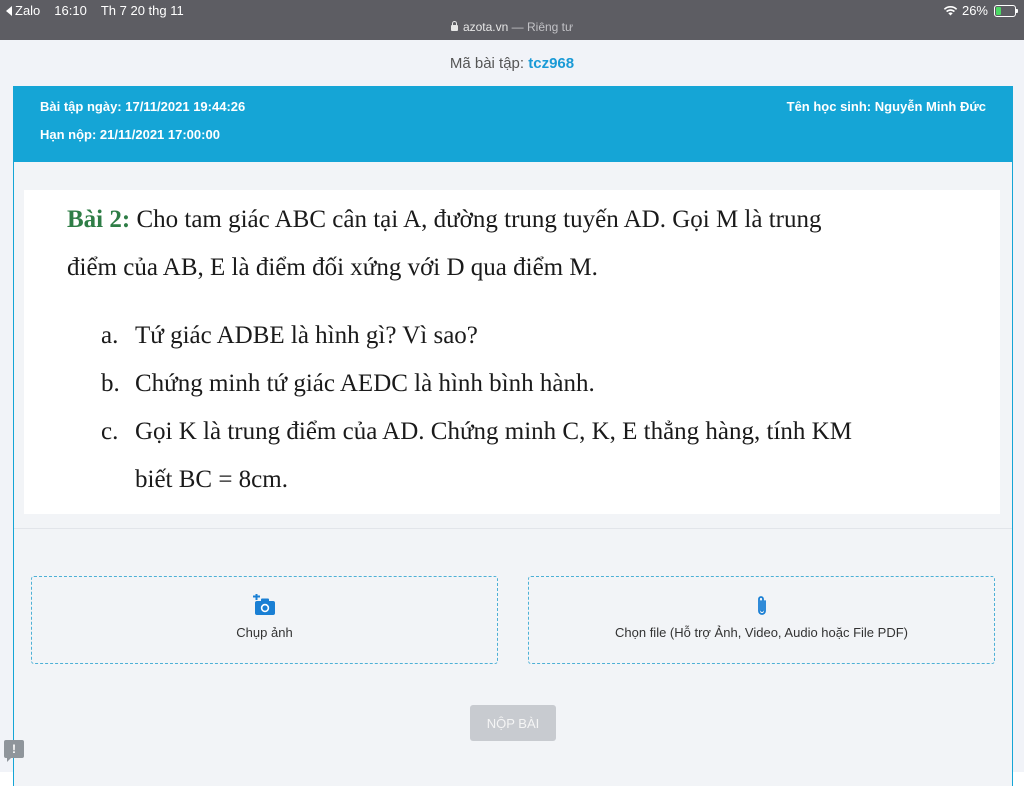  Describe the element at coordinates (485, 27) in the screenshot. I see `url-domain: azota.vn` at that location.